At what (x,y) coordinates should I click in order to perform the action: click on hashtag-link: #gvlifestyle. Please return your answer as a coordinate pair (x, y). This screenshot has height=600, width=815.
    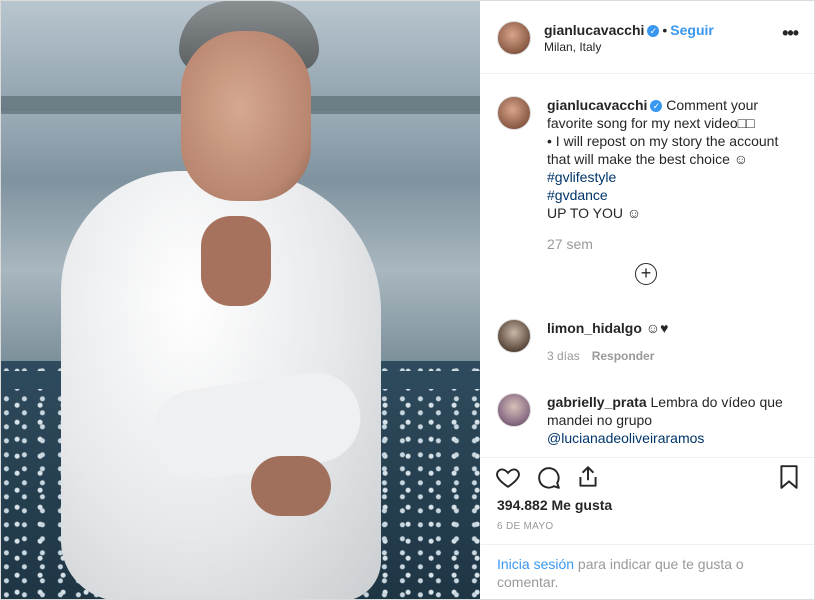
    Looking at the image, I should click on (581, 177).